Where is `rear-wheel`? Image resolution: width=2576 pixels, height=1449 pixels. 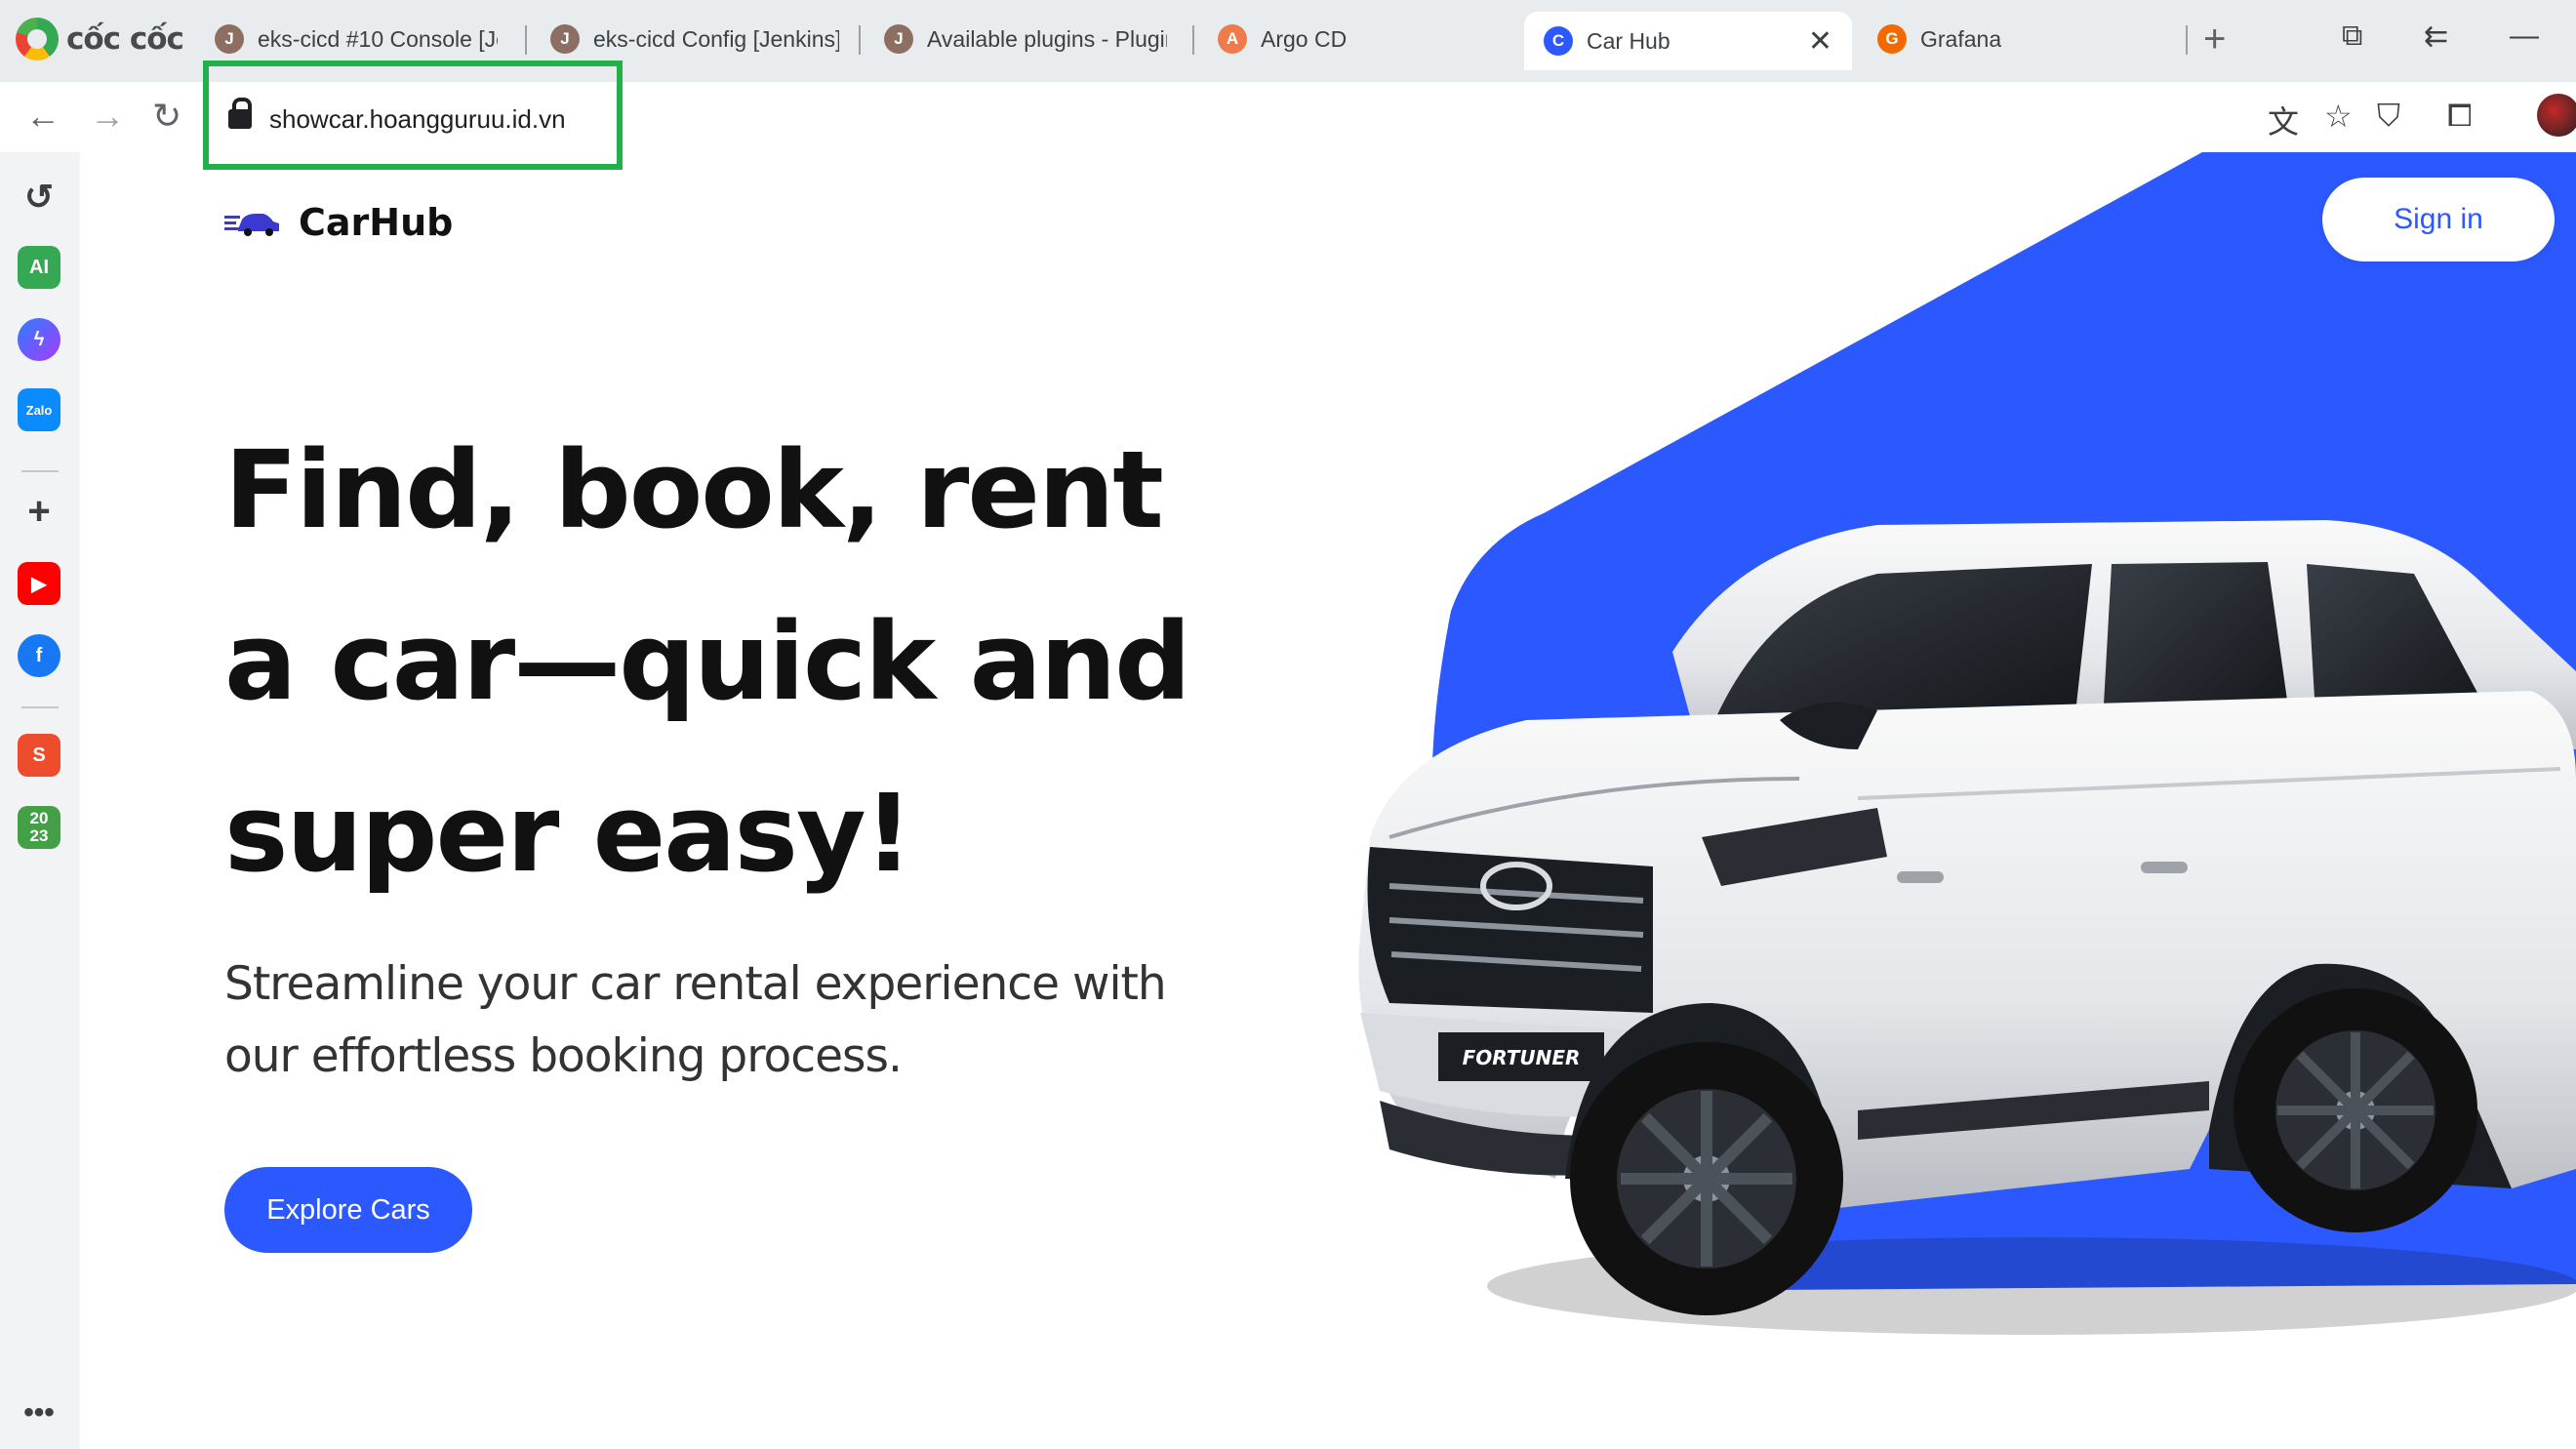
rear-wheel is located at coordinates (2355, 1110).